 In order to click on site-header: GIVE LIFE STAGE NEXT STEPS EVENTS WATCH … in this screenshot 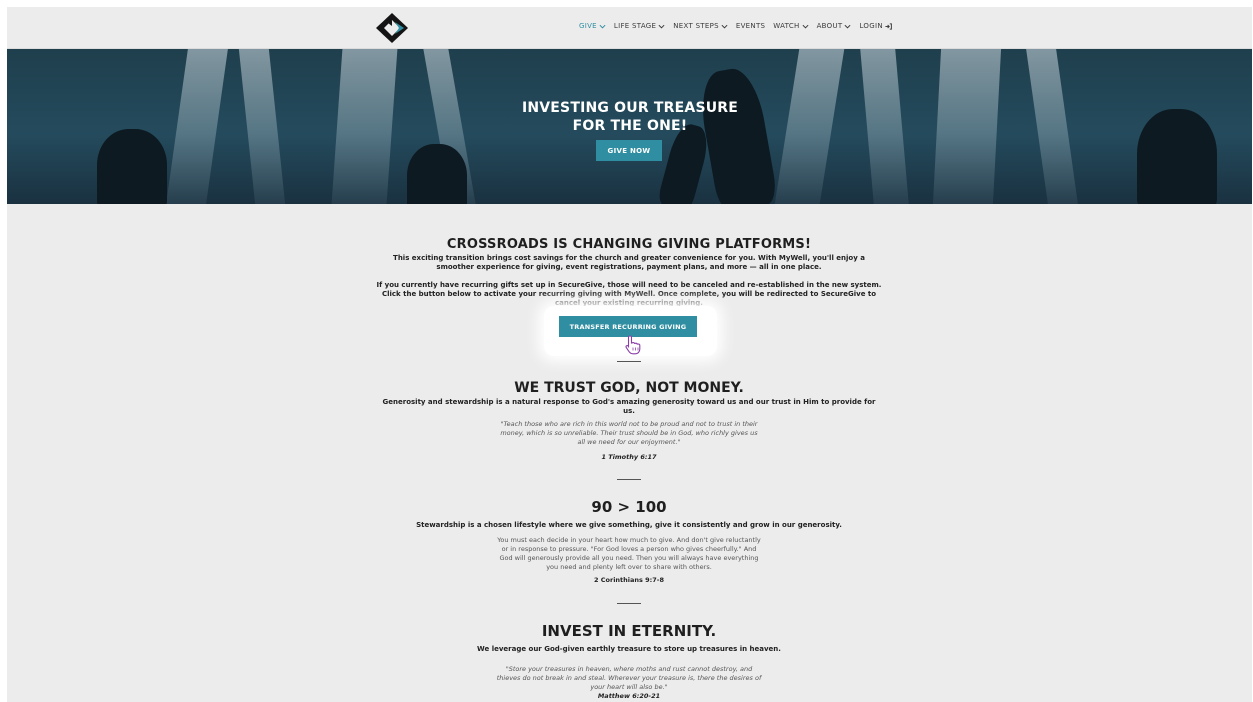, I will do `click(629, 28)`.